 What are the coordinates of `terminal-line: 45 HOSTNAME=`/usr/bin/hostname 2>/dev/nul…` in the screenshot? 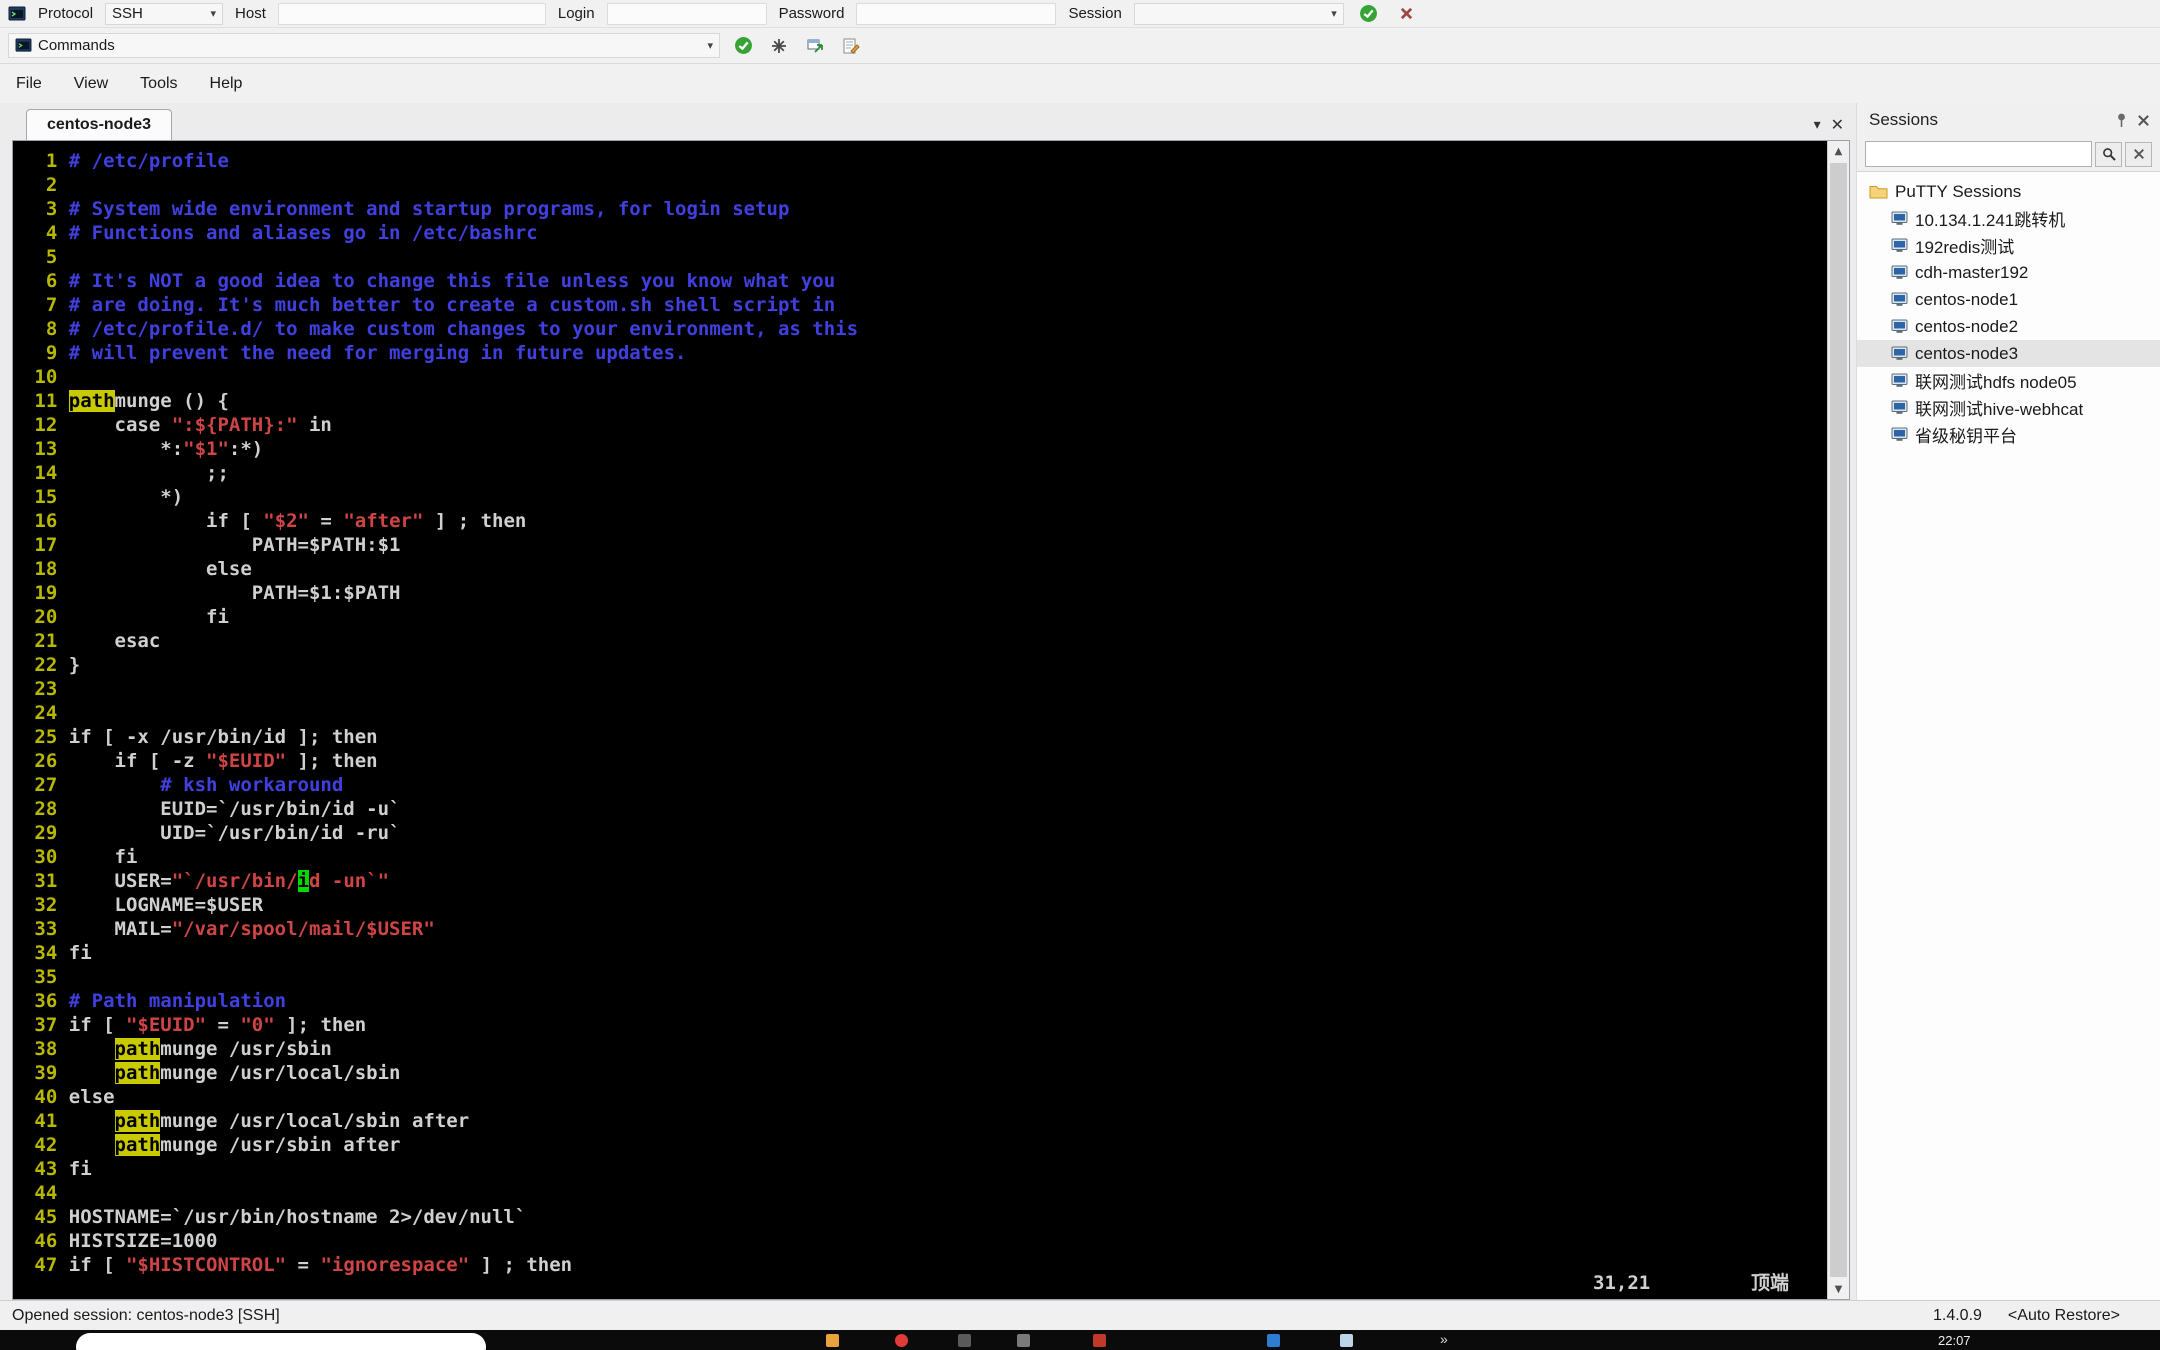 It's located at (925, 1217).